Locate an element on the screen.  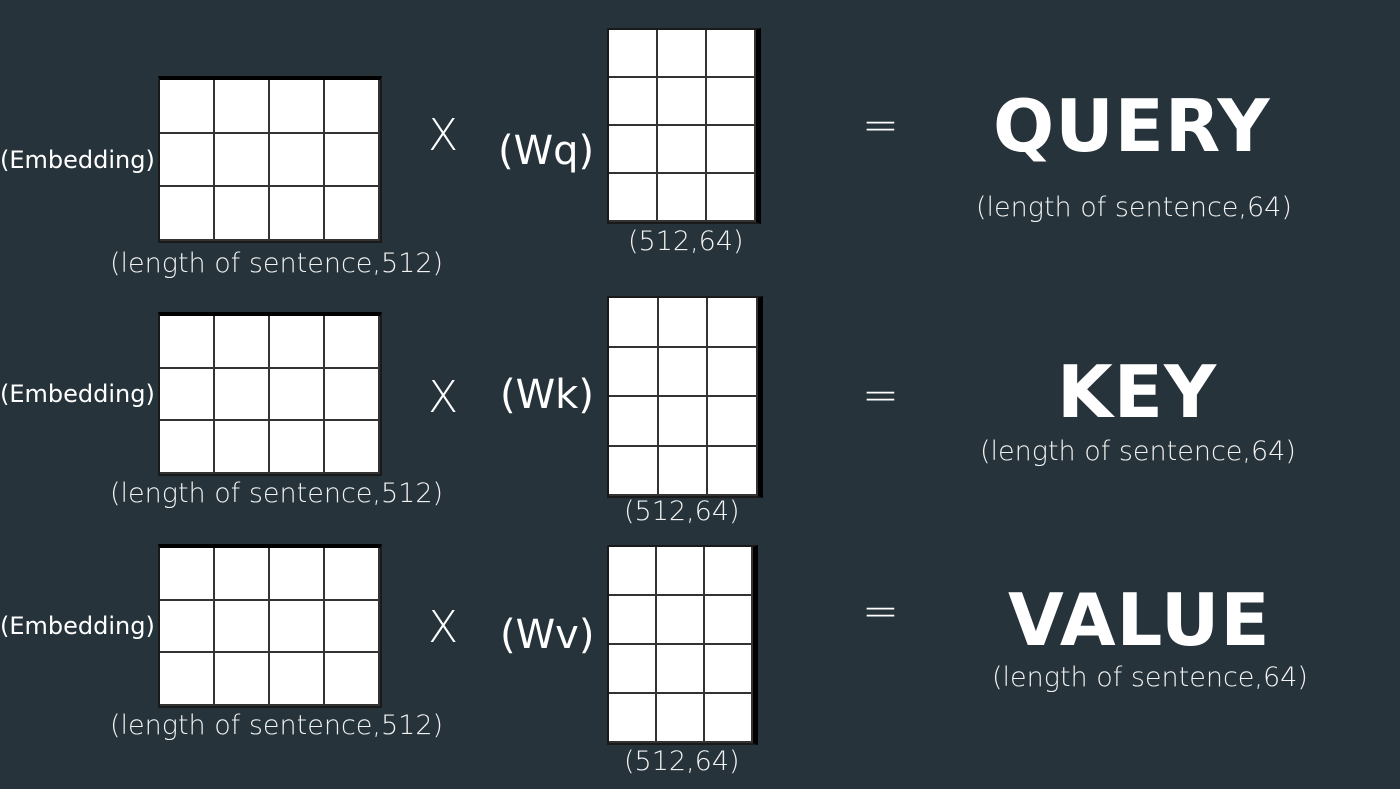
weight-label-wq: (Wq) is located at coordinates (546, 151).